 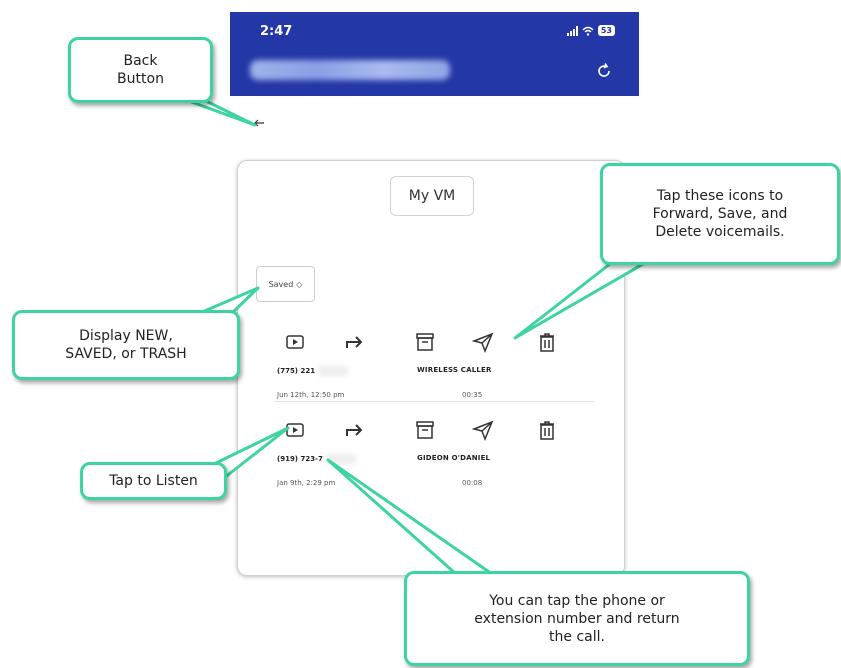 I want to click on callout-back-button: Back Button, so click(x=140, y=70).